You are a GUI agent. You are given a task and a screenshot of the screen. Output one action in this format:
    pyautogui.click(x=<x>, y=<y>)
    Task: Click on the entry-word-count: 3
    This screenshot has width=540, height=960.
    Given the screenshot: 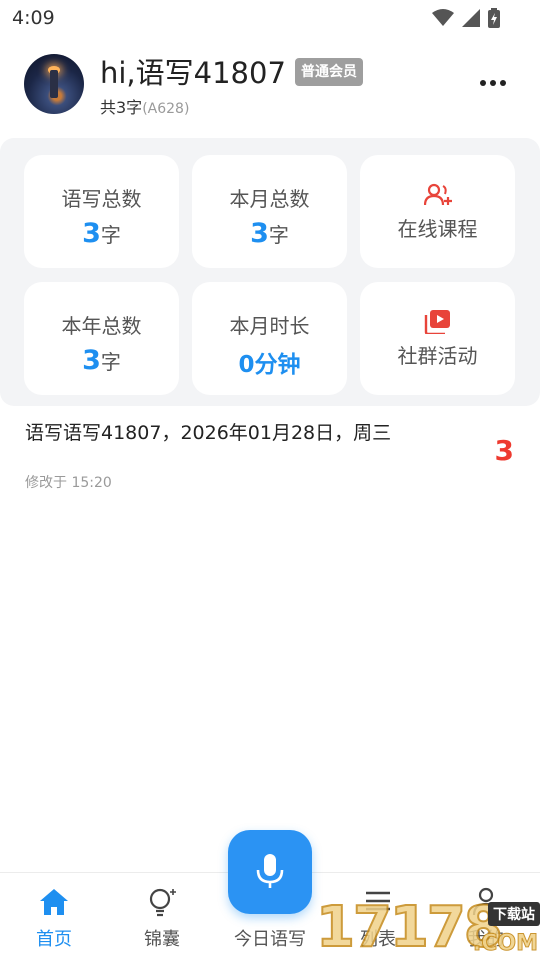 What is the action you would take?
    pyautogui.click(x=504, y=450)
    